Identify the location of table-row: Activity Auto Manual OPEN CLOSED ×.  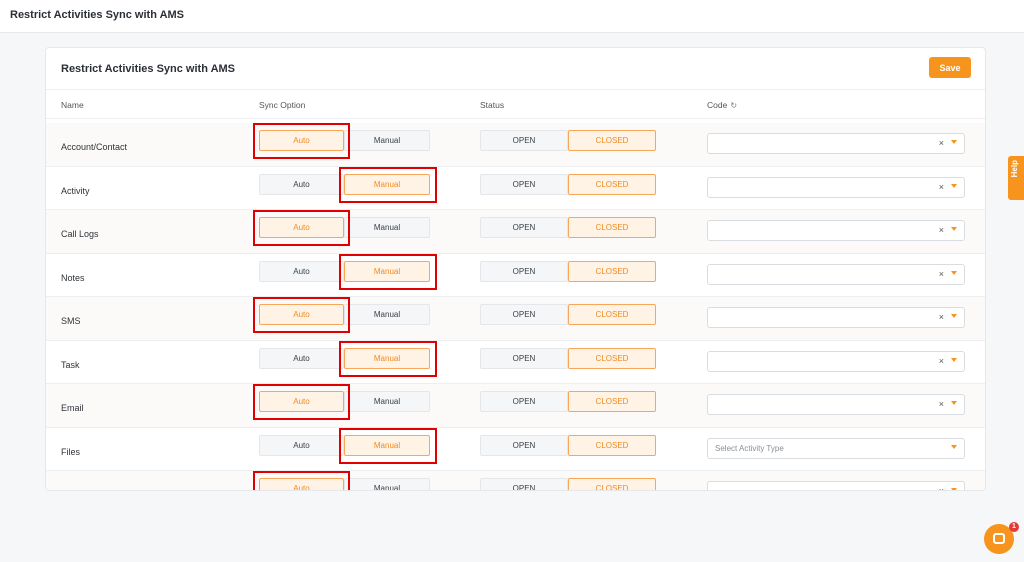
(515, 188).